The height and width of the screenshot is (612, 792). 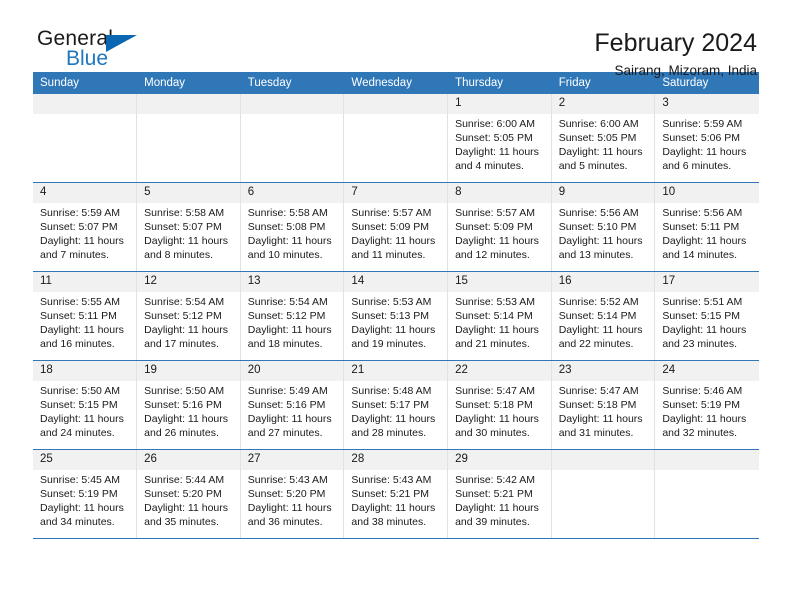 What do you see at coordinates (701, 316) in the screenshot?
I see `sunset-text: Sunset: 5:15 PM` at bounding box center [701, 316].